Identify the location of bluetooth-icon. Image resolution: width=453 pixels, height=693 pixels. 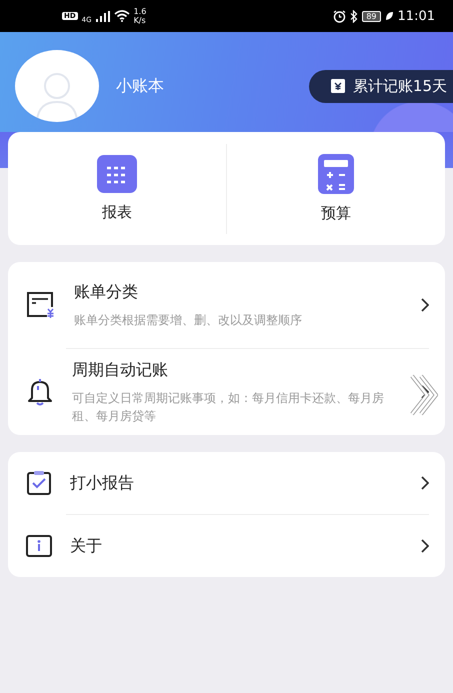
(354, 16).